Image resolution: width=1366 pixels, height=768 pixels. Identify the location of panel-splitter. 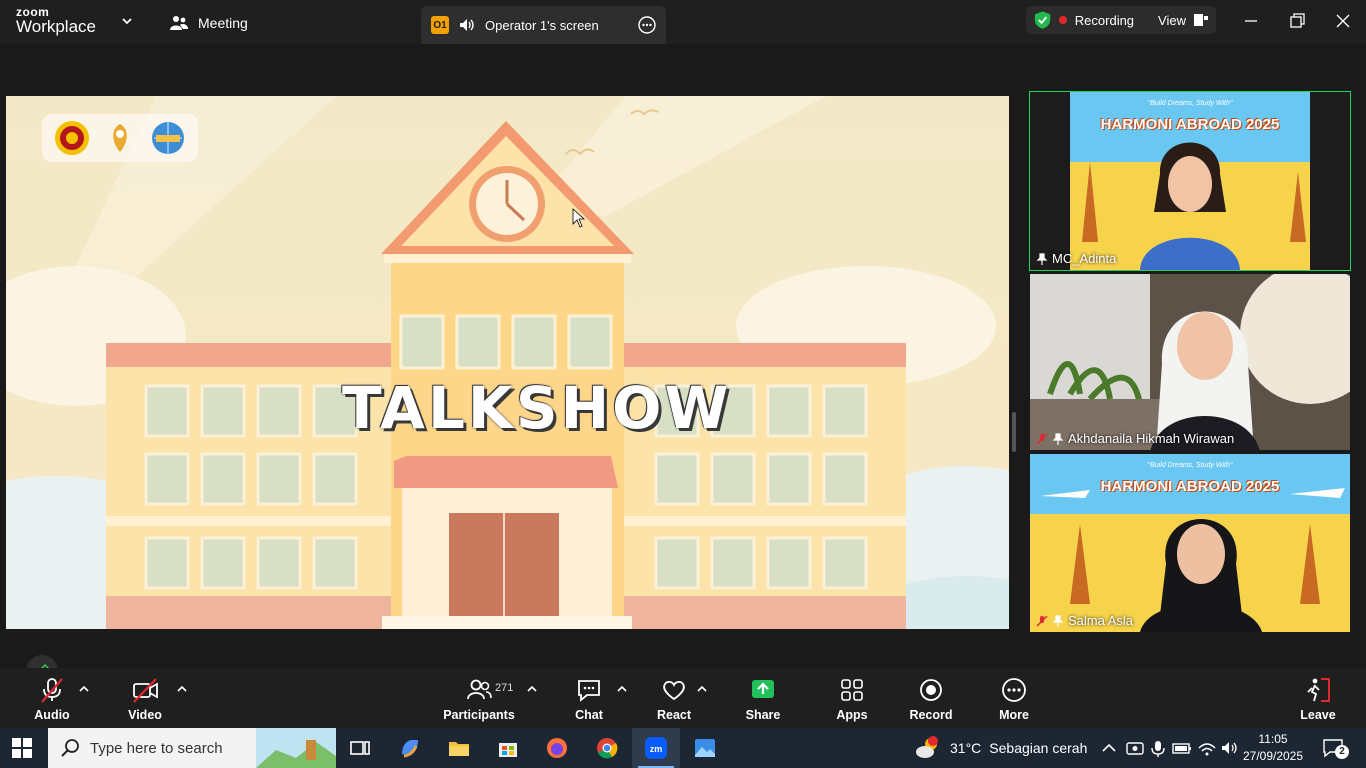
(1014, 432).